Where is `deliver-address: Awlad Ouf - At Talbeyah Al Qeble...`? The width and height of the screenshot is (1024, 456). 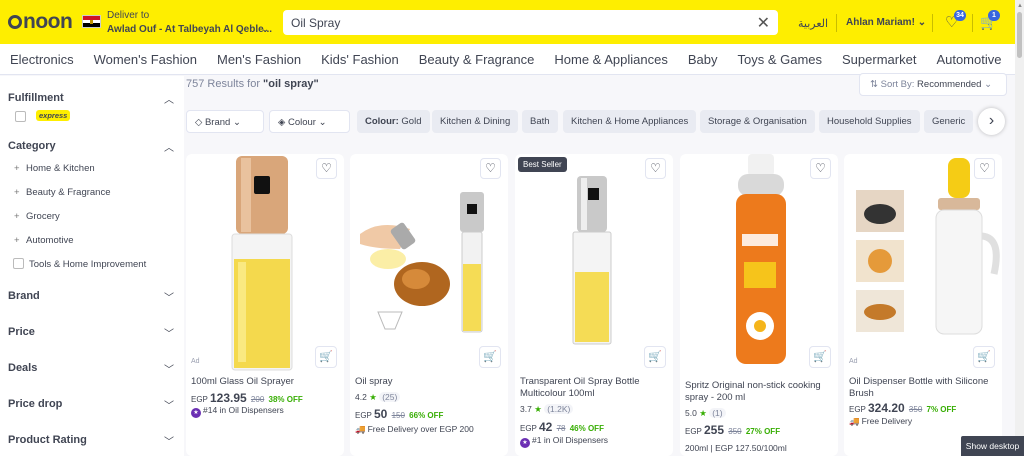 deliver-address: Awlad Ouf - At Talbeyah Al Qeble... is located at coordinates (189, 29).